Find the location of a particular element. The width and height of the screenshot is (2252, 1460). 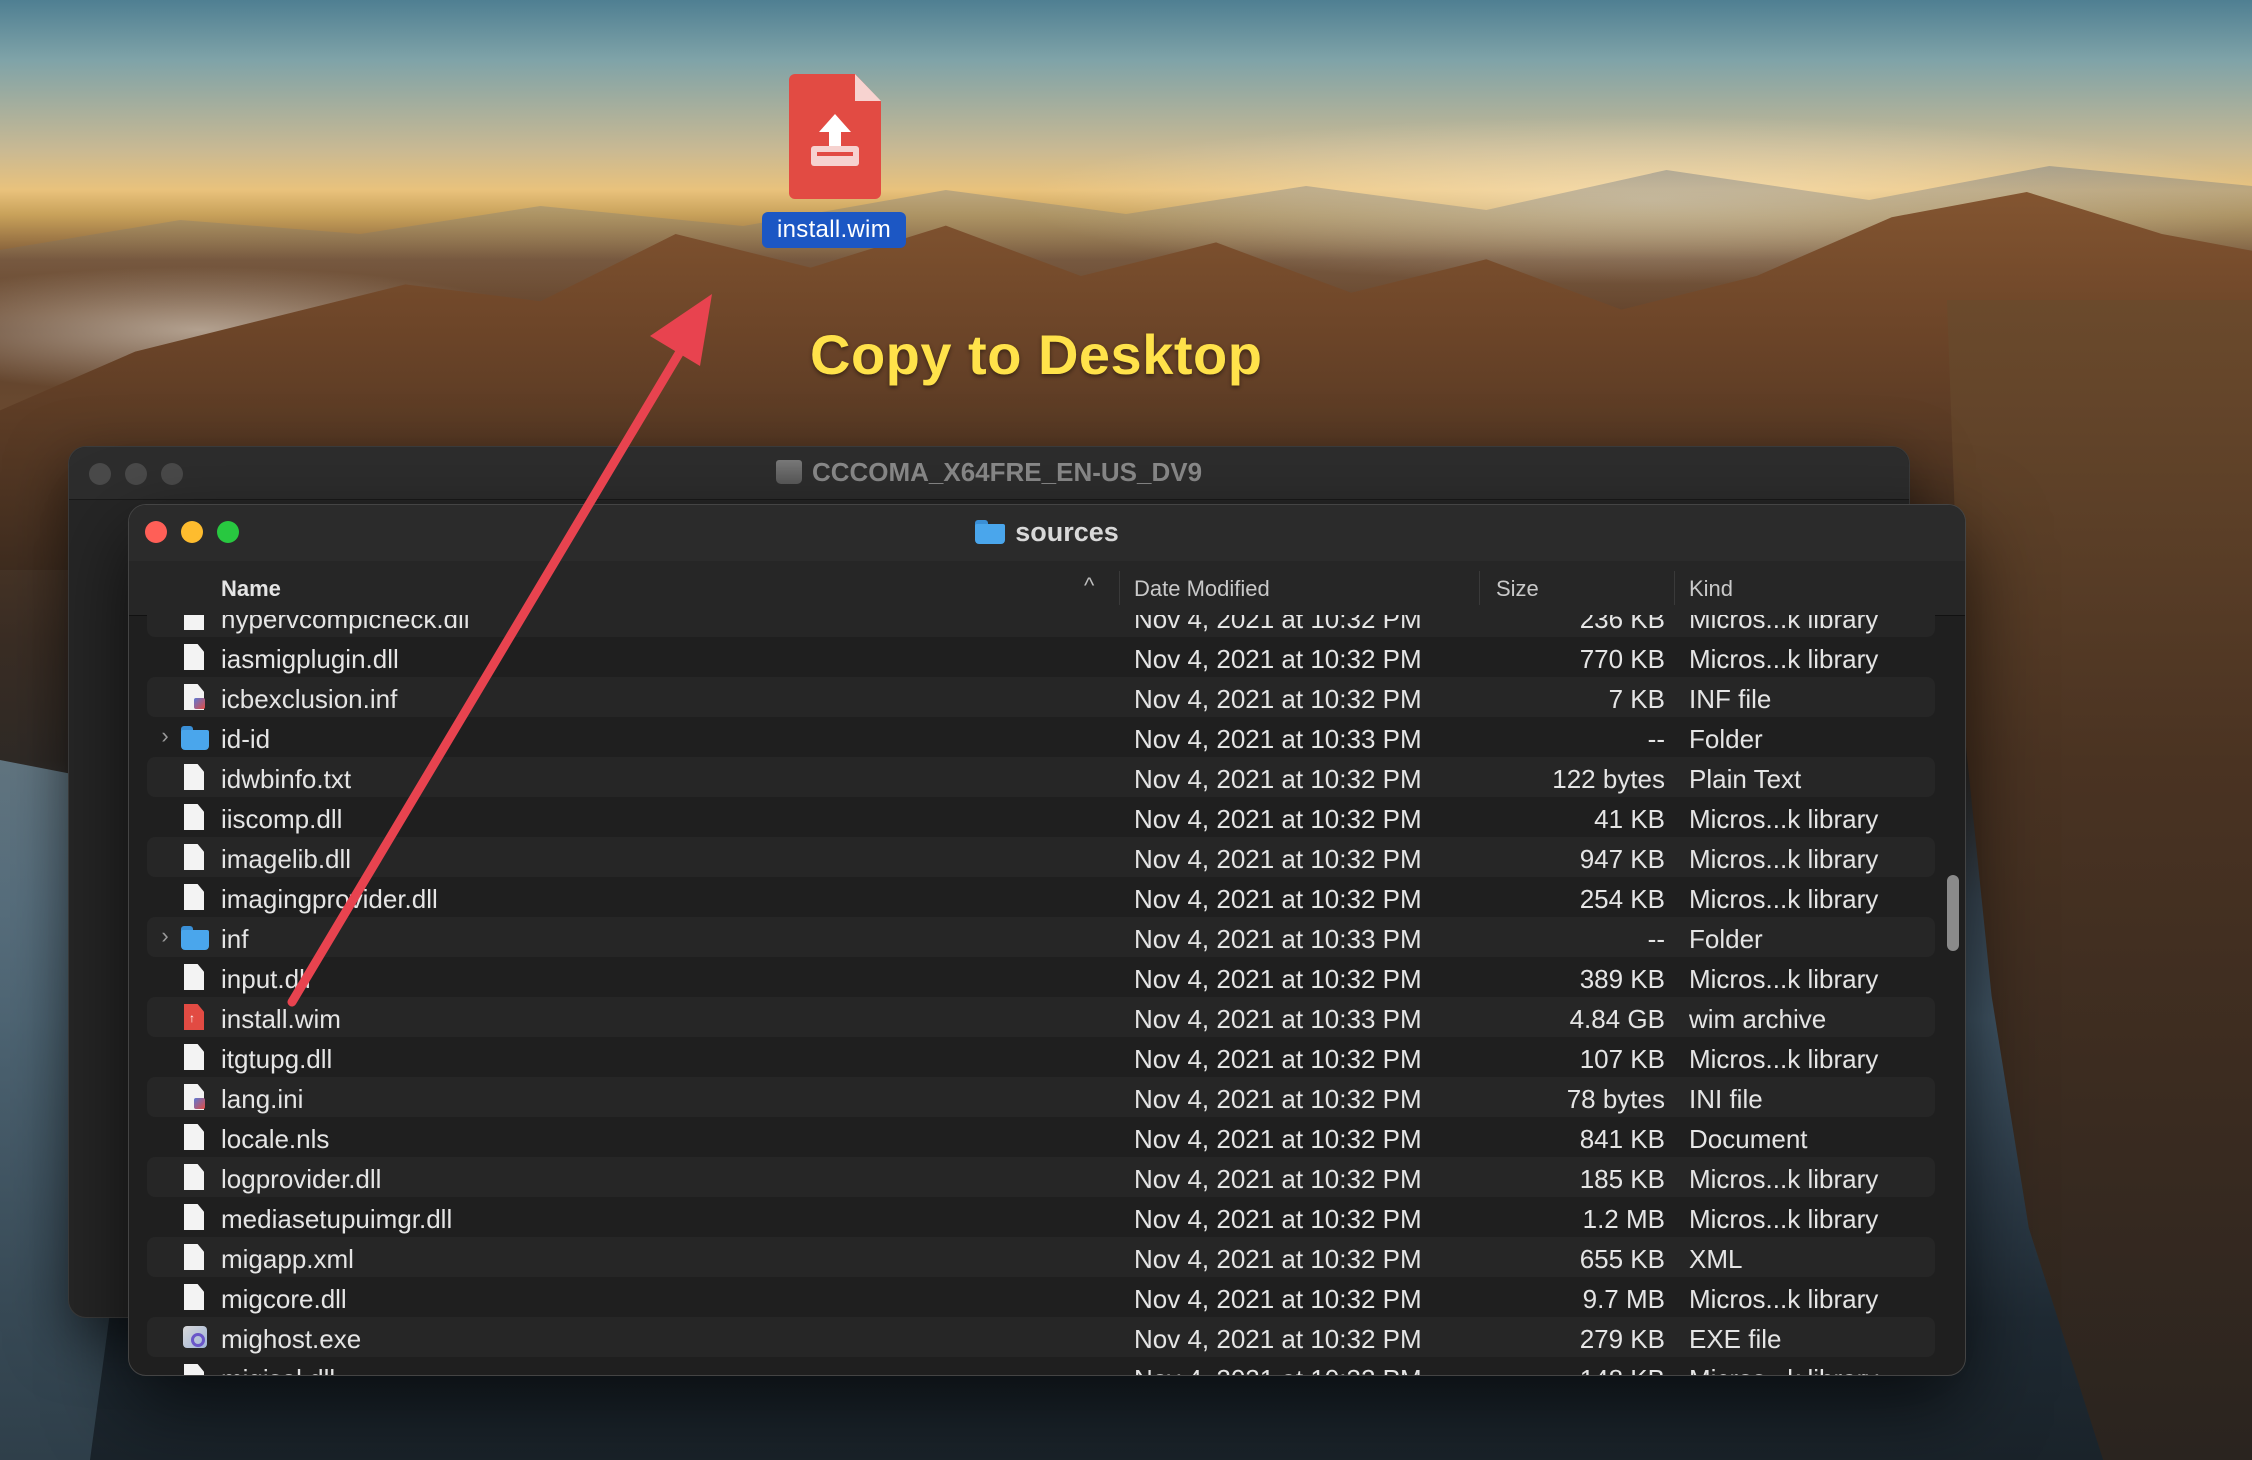

file-name: imagingprovider.dll is located at coordinates (329, 899).